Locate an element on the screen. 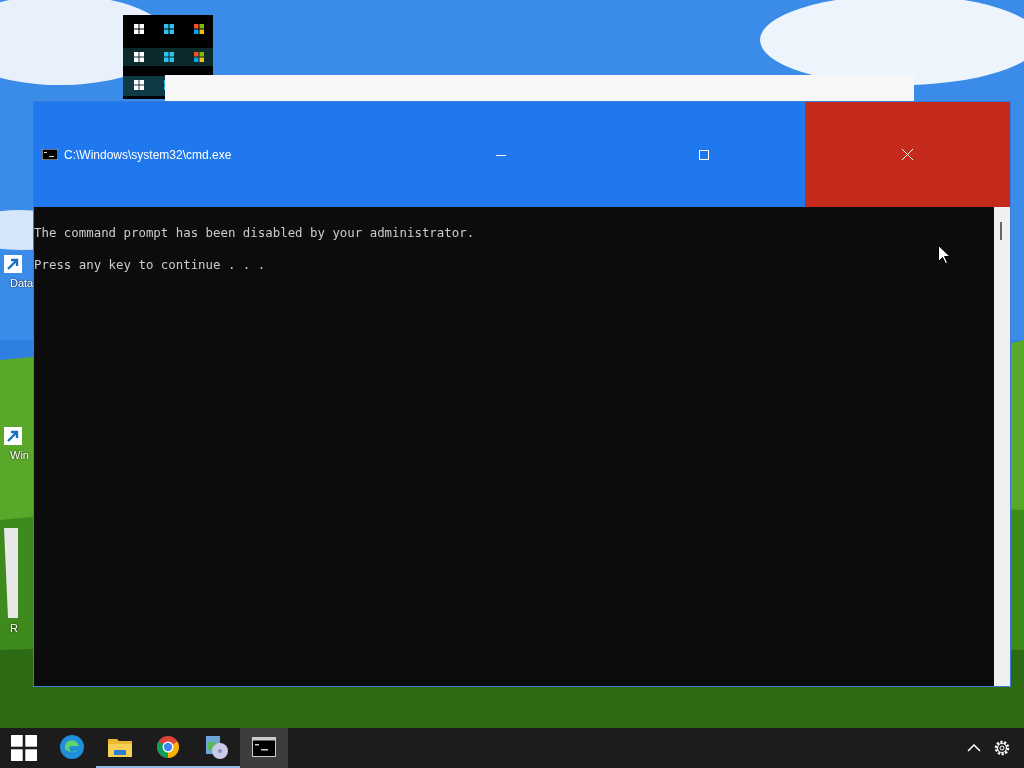 This screenshot has width=1024, height=768. maximize-icon is located at coordinates (703, 154).